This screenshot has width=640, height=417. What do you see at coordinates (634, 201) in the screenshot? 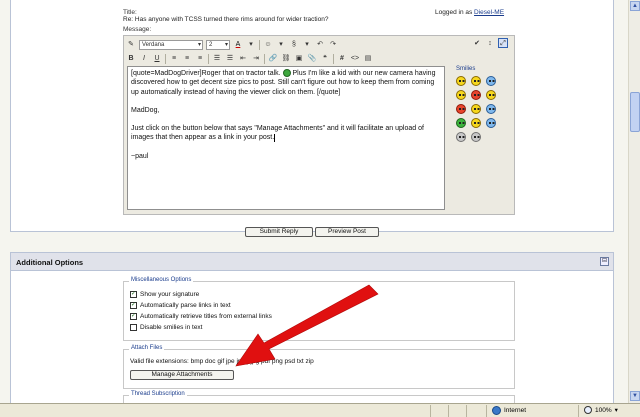
I see `vertical-scrollbar: ▲ ▼` at bounding box center [634, 201].